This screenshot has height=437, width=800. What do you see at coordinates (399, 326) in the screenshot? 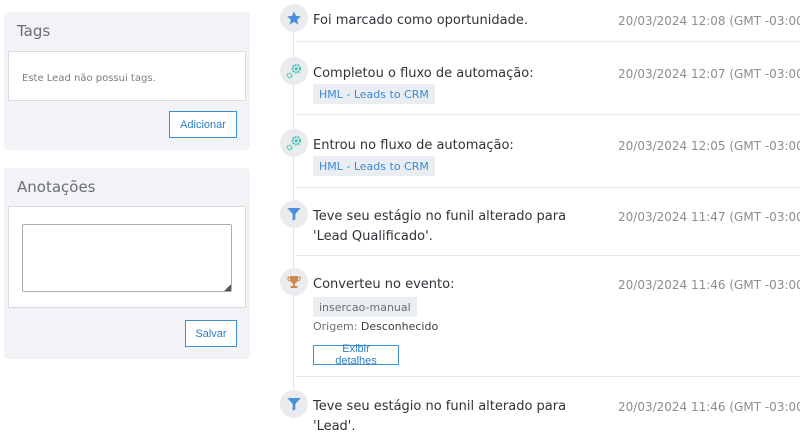
I see `origin-value: Desconhecido` at bounding box center [399, 326].